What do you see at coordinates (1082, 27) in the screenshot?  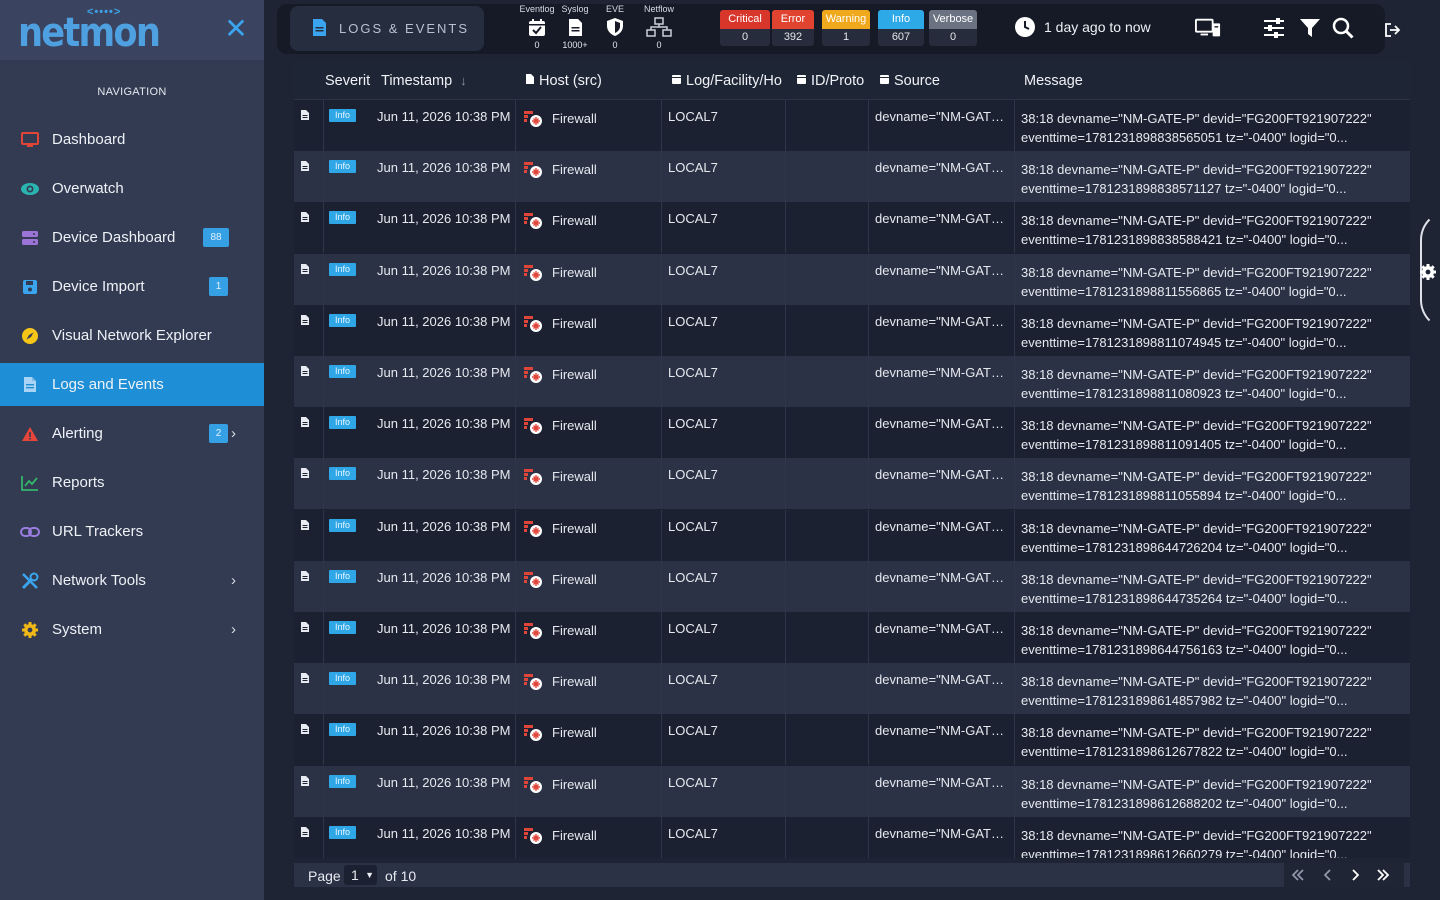 I see `time-range-selector: 1 day ago to now` at bounding box center [1082, 27].